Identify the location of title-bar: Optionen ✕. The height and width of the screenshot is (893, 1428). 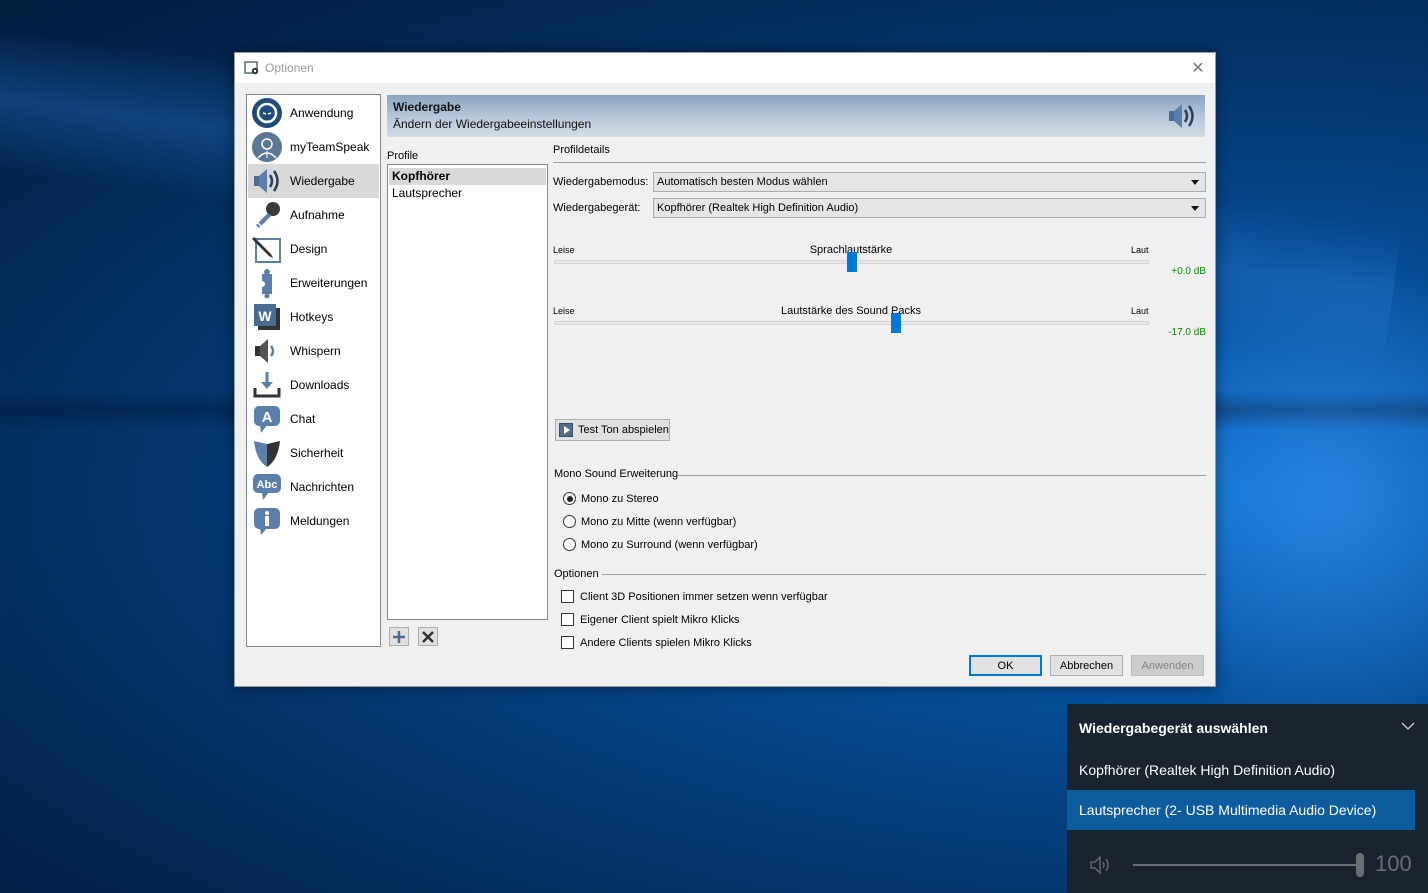
(725, 68).